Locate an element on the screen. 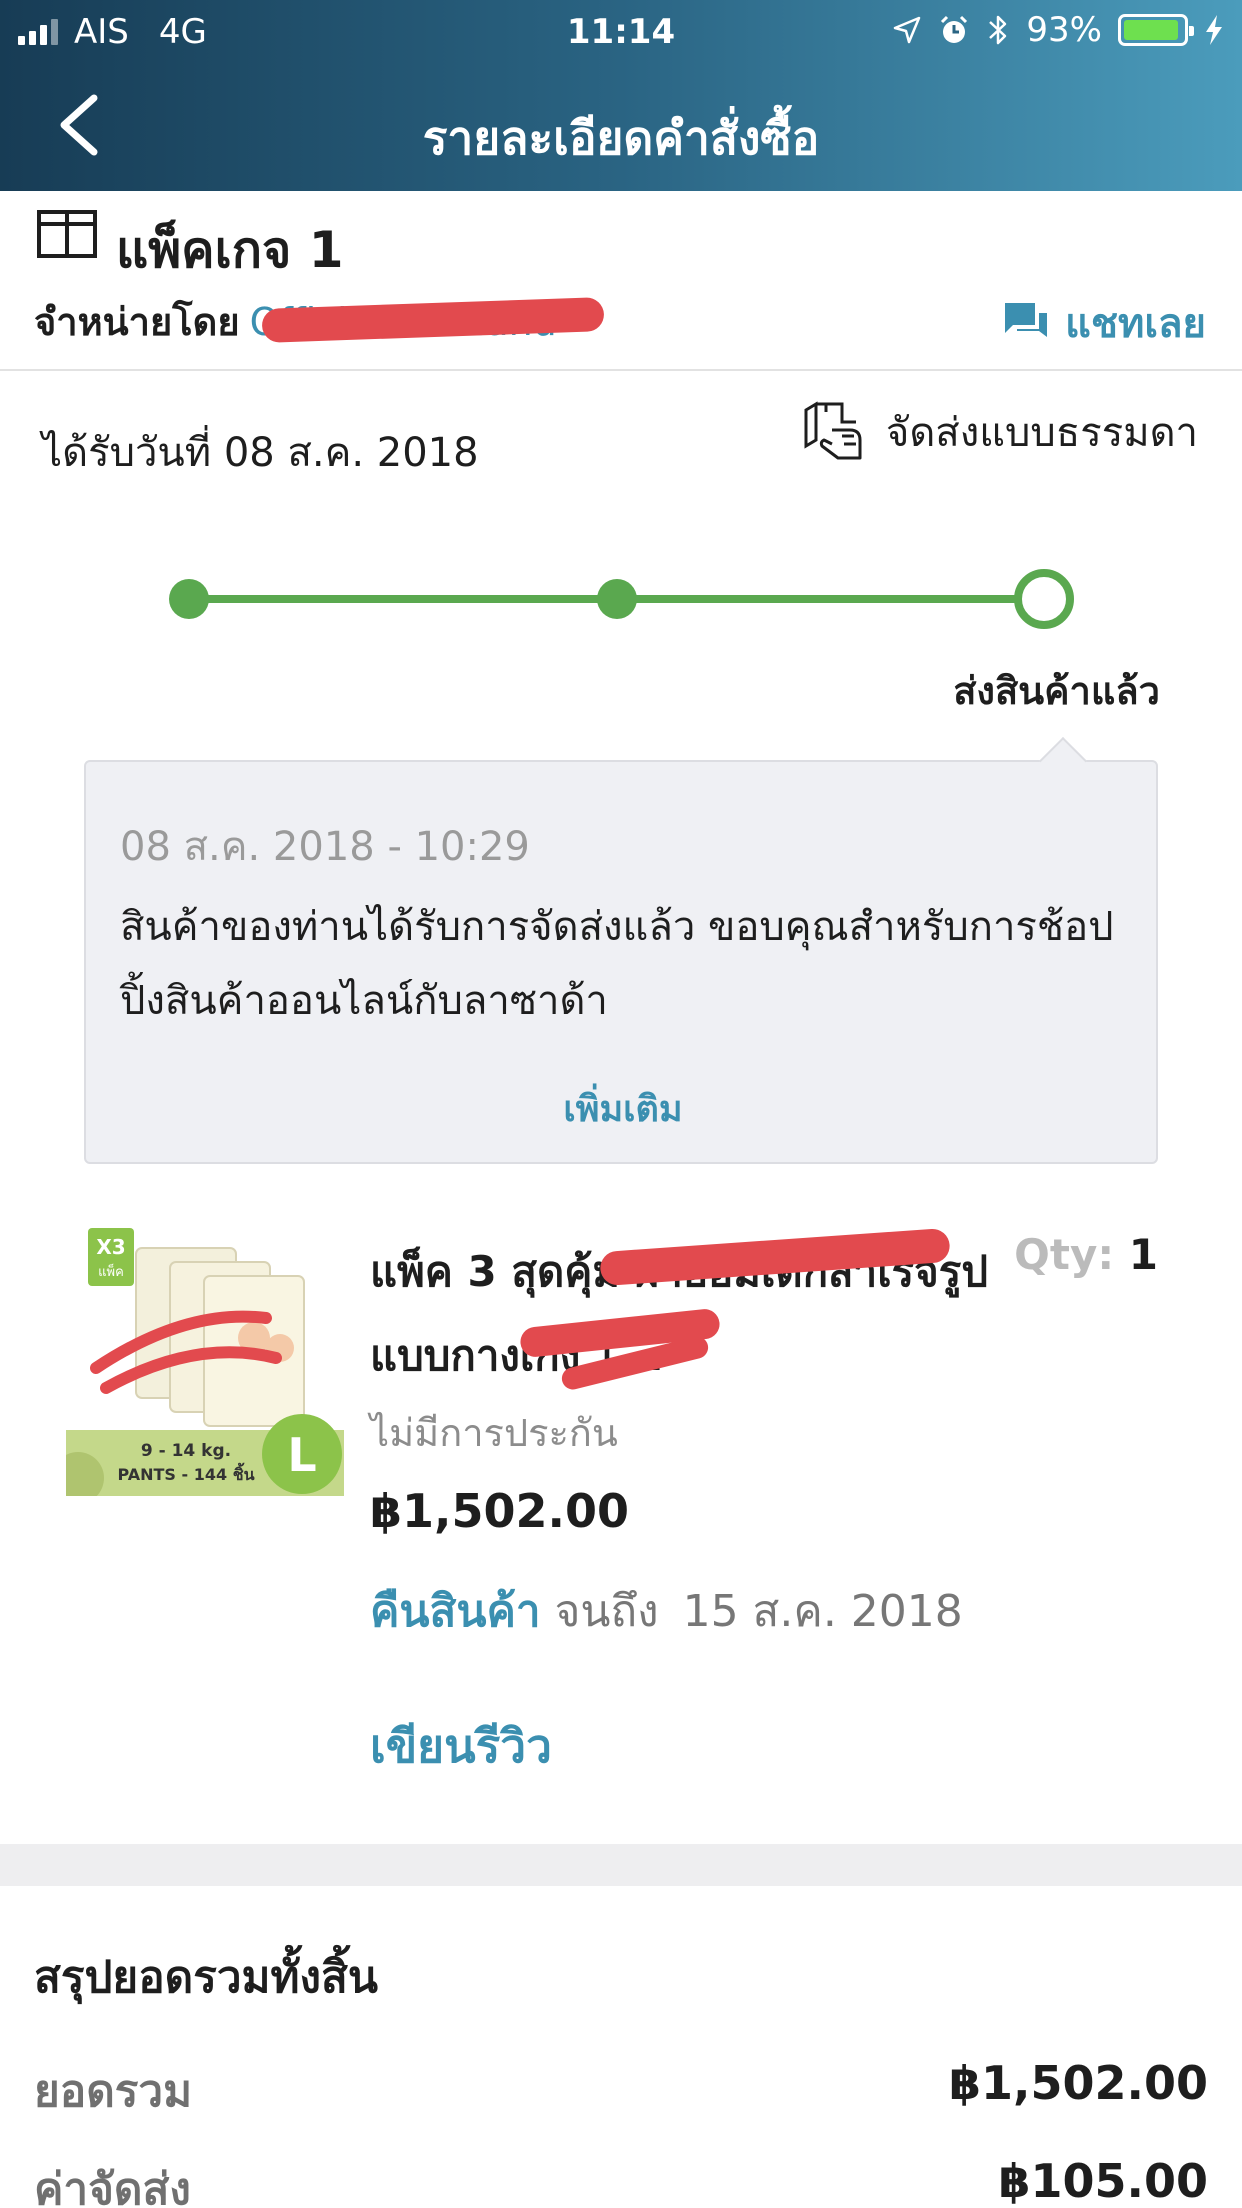  quantity: Qty: 1 is located at coordinates (1086, 1254).